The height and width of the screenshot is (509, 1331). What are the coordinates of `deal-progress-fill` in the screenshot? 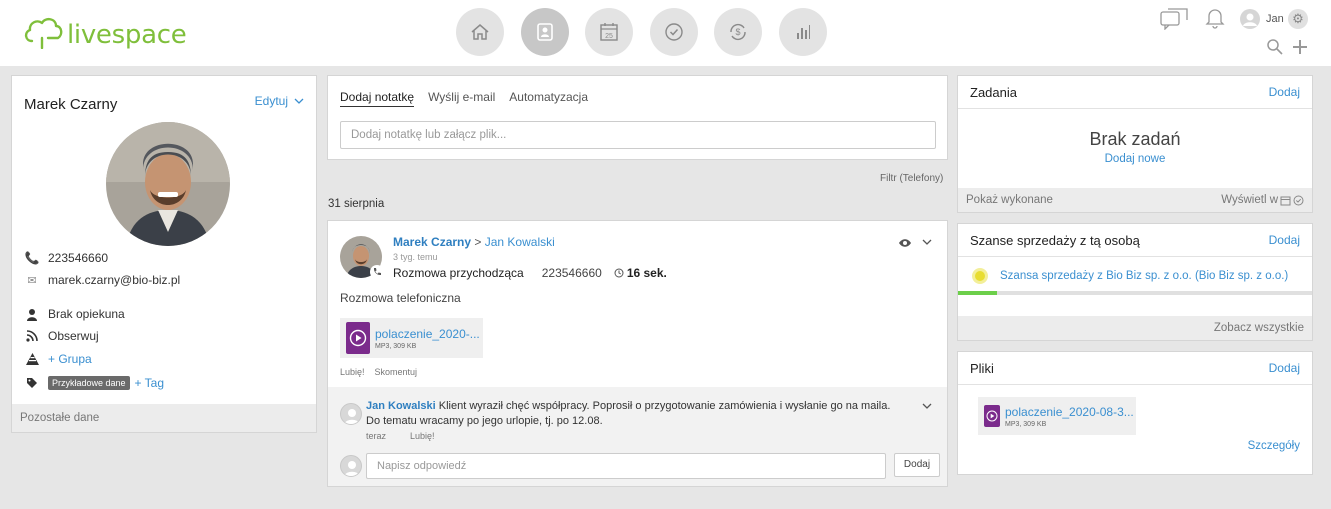 It's located at (977, 293).